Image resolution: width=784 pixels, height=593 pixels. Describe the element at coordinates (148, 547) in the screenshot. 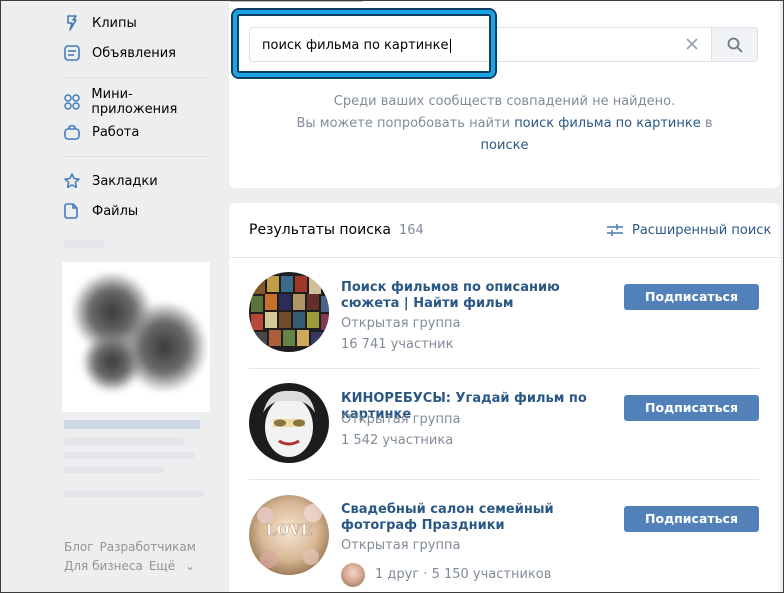

I see `footer-link-developers: Разработчикам` at that location.